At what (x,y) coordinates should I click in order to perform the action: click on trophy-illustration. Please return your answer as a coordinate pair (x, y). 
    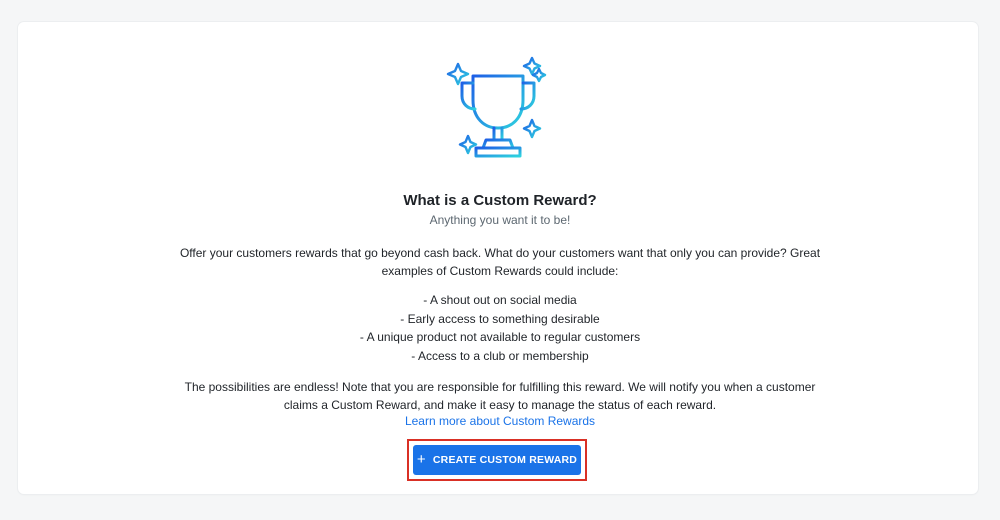
    Looking at the image, I should click on (498, 115).